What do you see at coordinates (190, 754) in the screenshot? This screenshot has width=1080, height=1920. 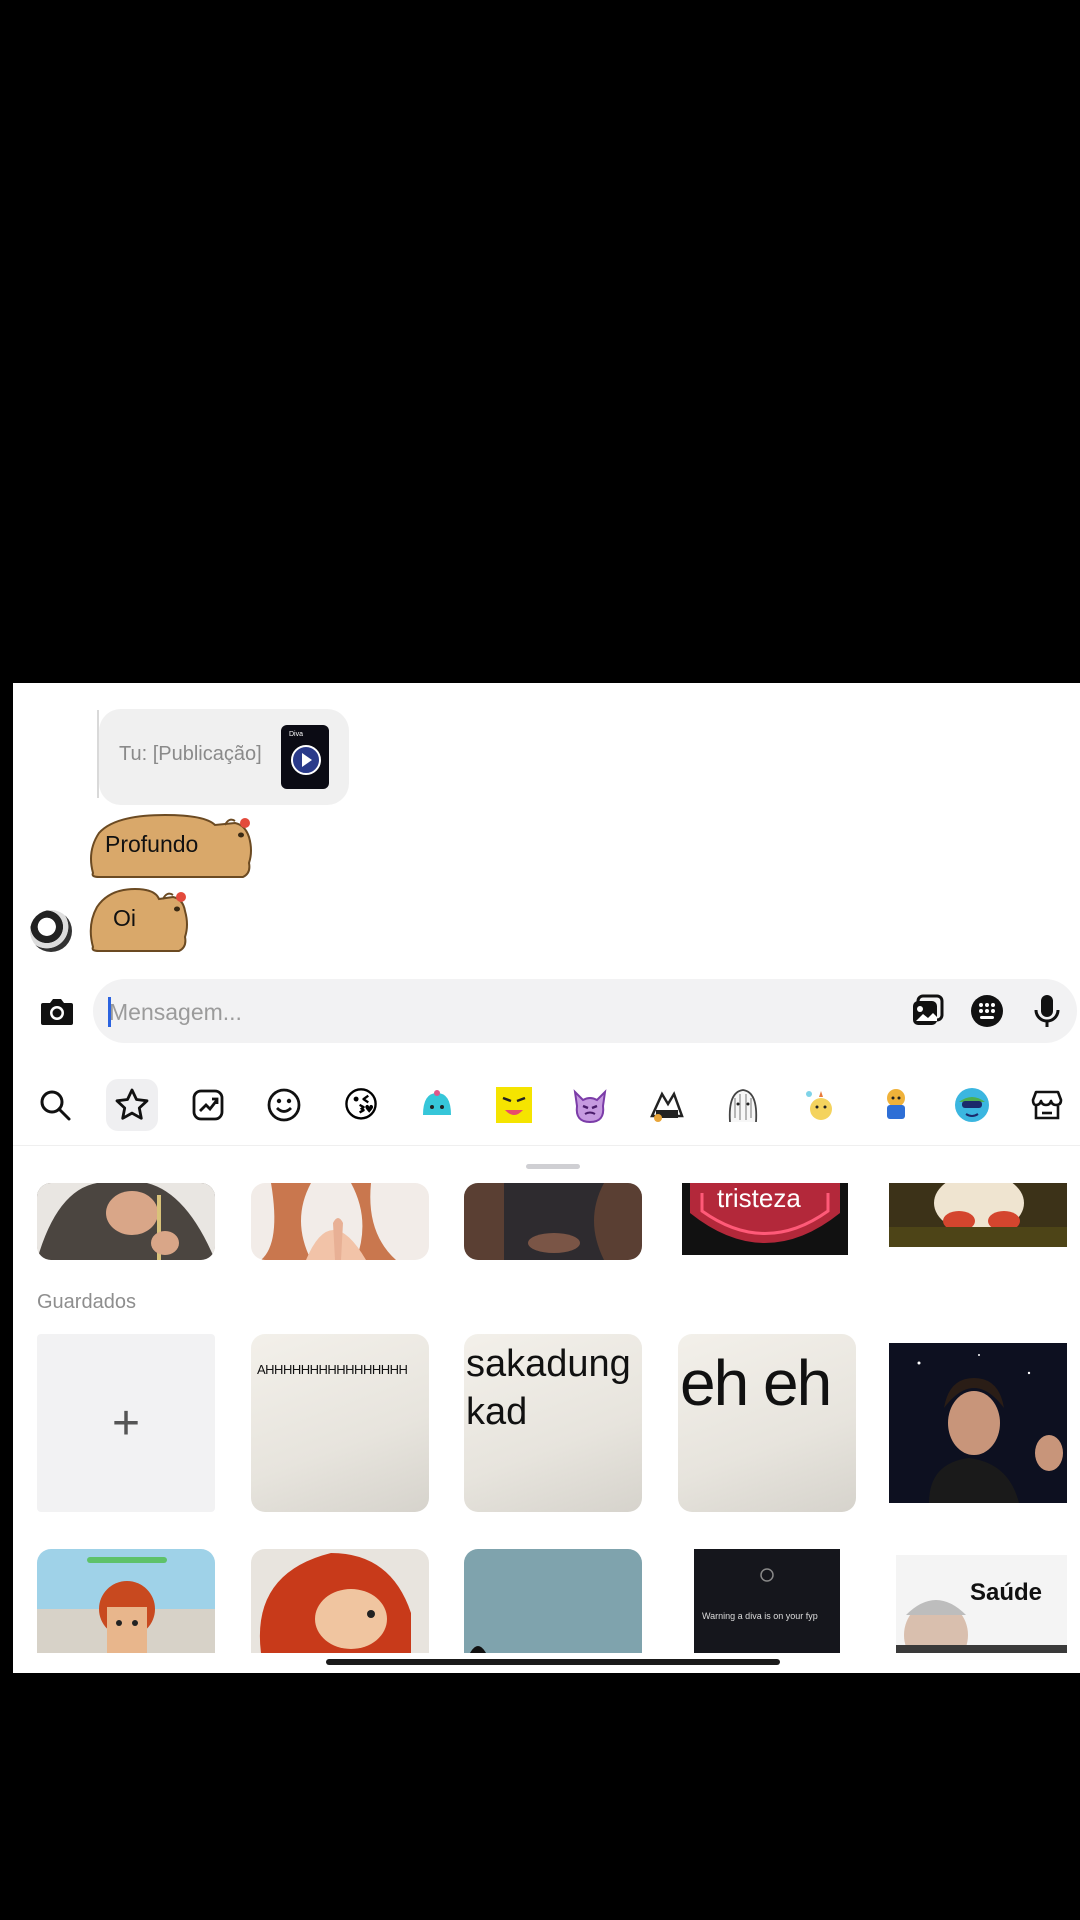 I see `shared-post-label: Tu: [Publicação]` at bounding box center [190, 754].